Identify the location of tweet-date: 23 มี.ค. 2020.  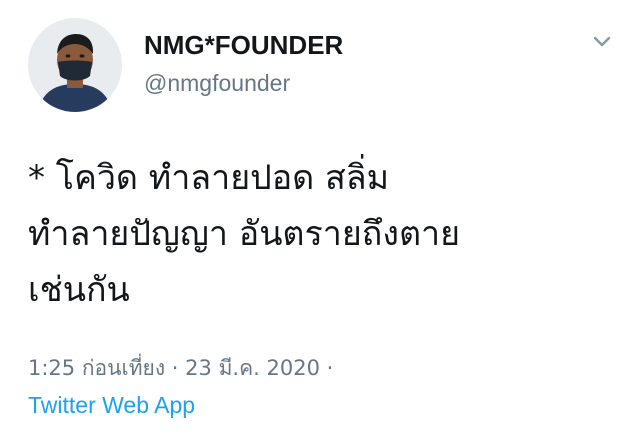
(252, 368).